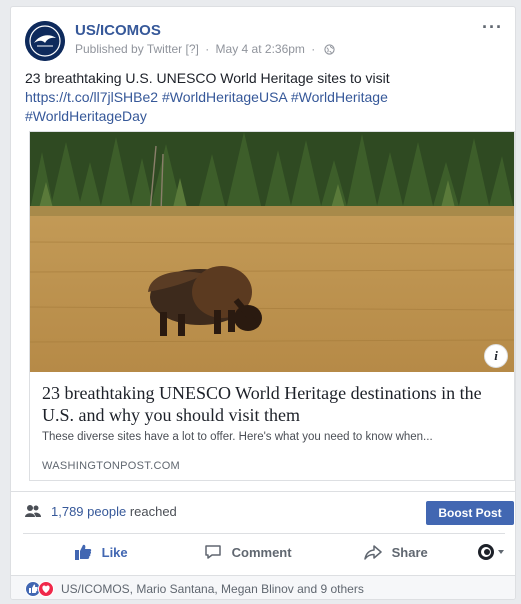  Describe the element at coordinates (470, 513) in the screenshot. I see `boost-post-button: Boost Post` at that location.